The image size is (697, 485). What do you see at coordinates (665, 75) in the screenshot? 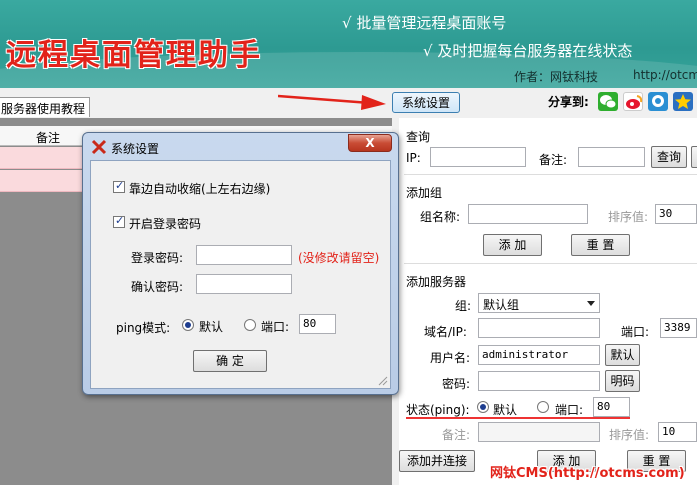
I see `site-link: http://otcm` at bounding box center [665, 75].